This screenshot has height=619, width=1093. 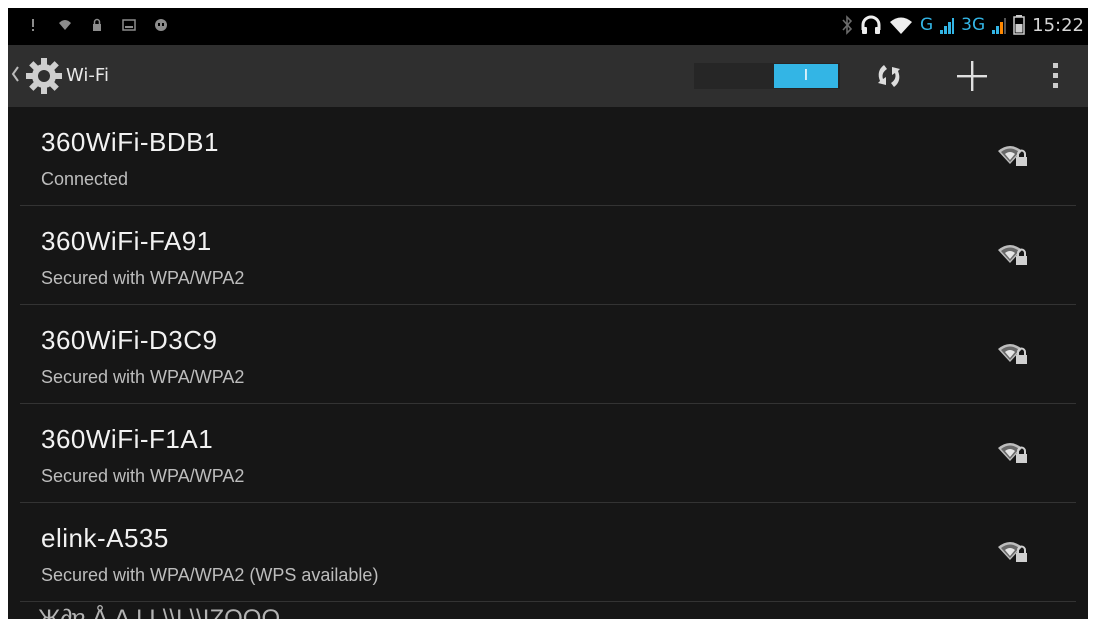 What do you see at coordinates (159, 612) in the screenshot?
I see `partial-list-item: Ж∂ɐ Å ∆ LL\\L\\IZOOO` at bounding box center [159, 612].